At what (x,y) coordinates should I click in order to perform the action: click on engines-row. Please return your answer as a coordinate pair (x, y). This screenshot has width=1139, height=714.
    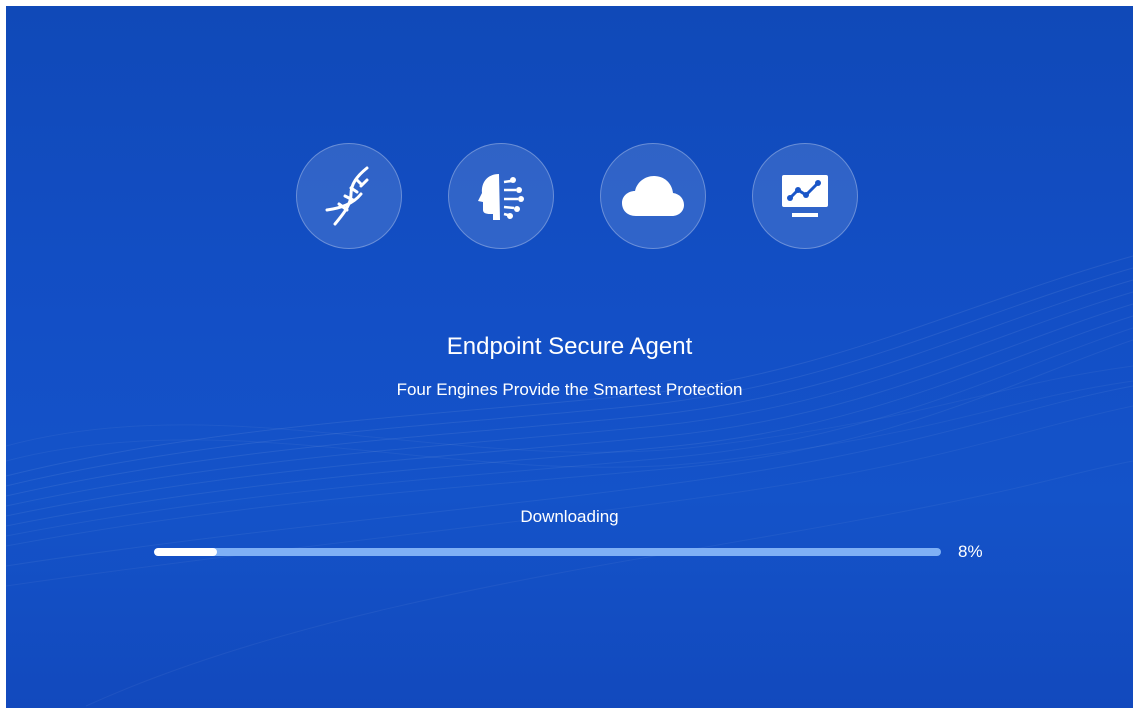
    Looking at the image, I should click on (577, 197).